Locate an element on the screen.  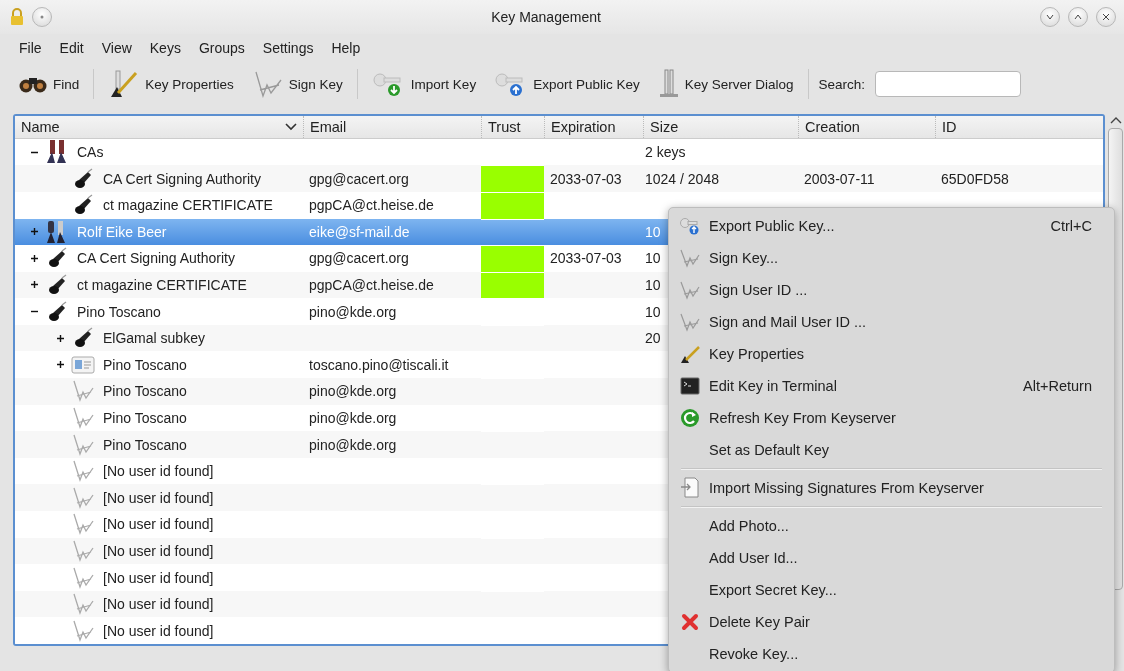
key-id-text: 65D0FD58 is located at coordinates (975, 178).